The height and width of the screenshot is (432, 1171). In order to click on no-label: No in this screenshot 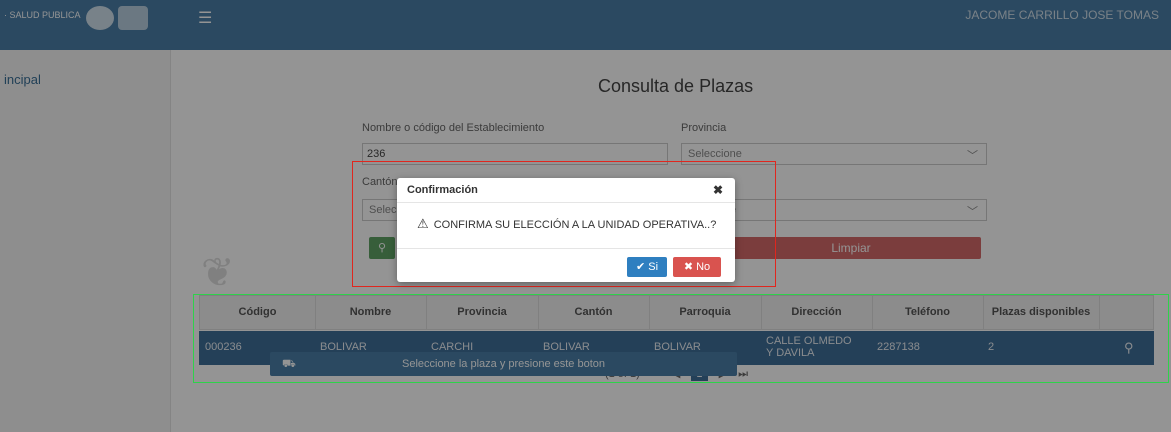, I will do `click(703, 267)`.